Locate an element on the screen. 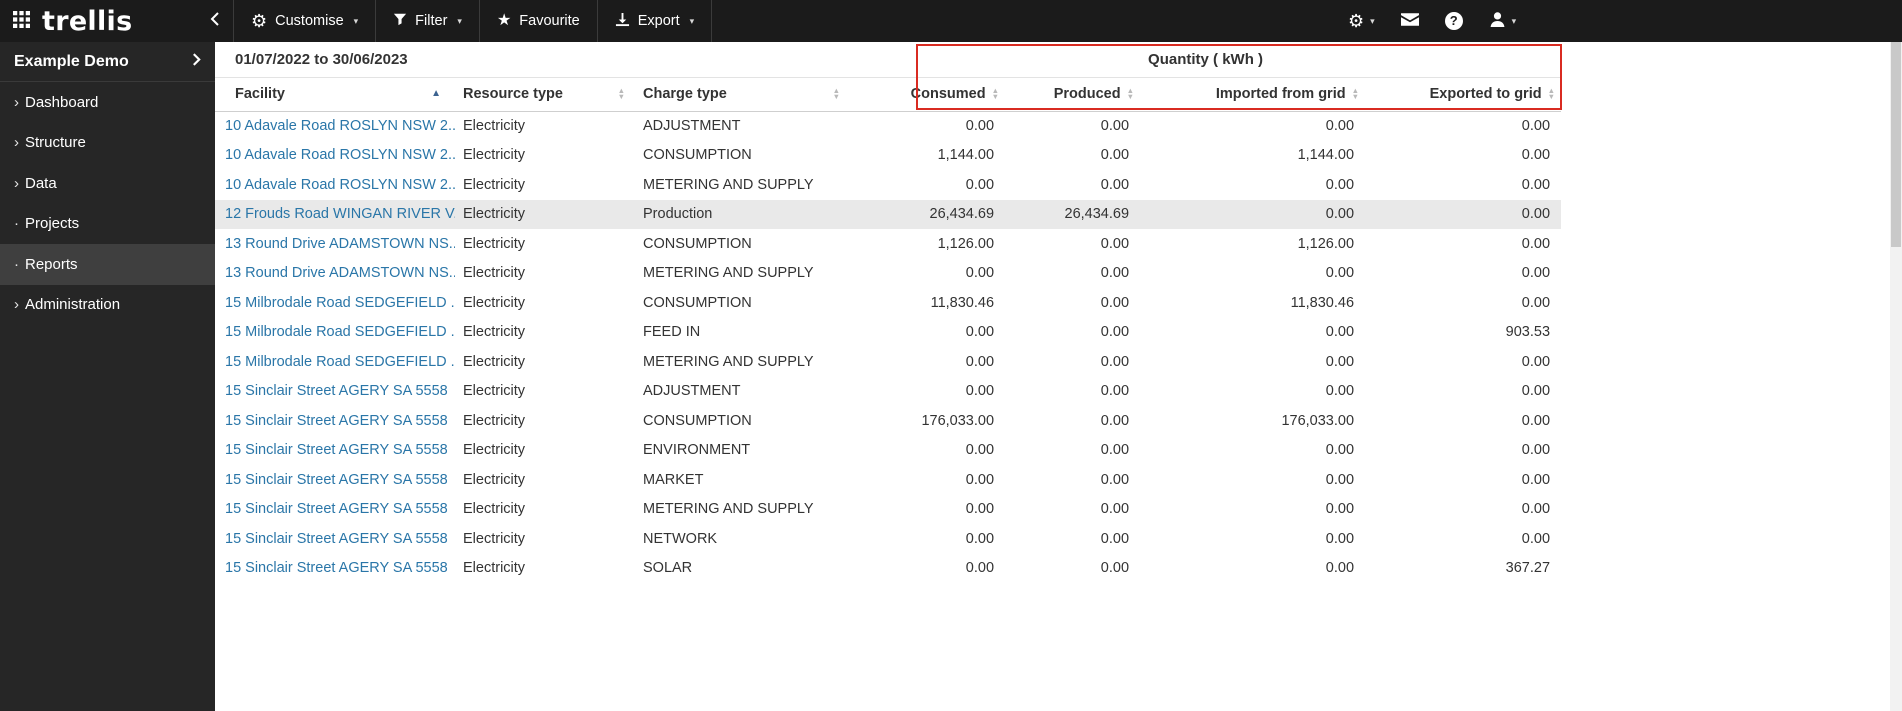 This screenshot has width=1902, height=711. sidebar-item-reports: · Reports is located at coordinates (107, 264).